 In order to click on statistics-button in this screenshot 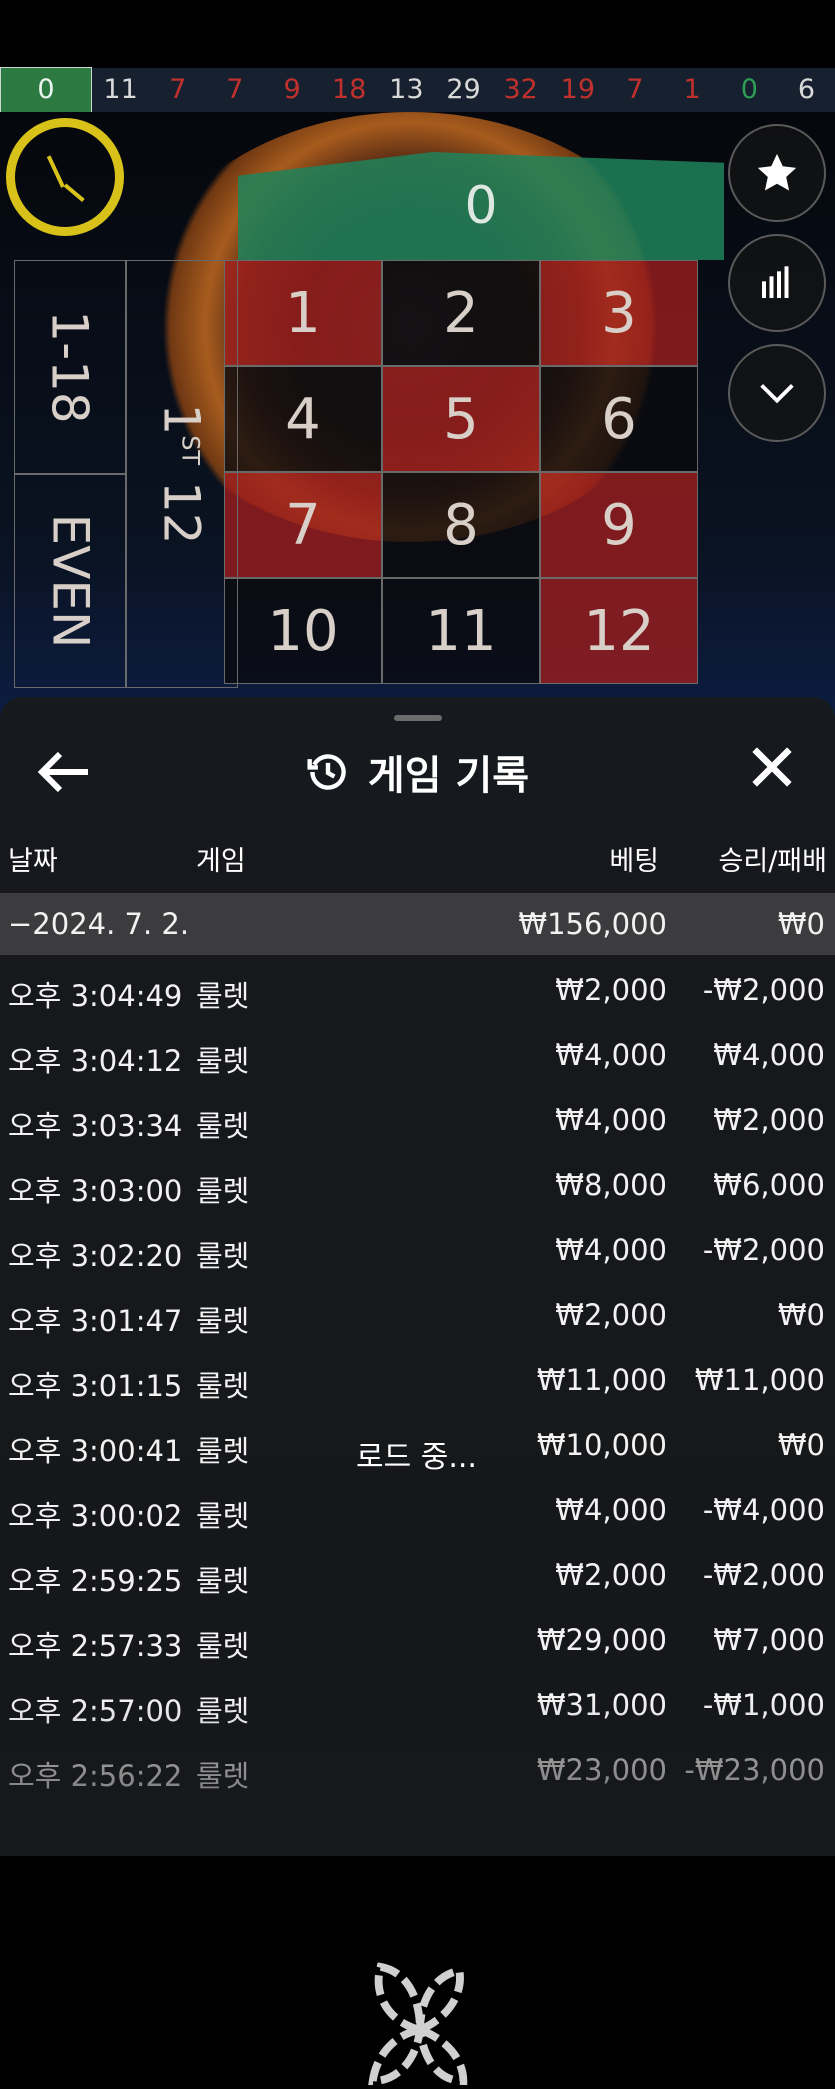, I will do `click(777, 283)`.